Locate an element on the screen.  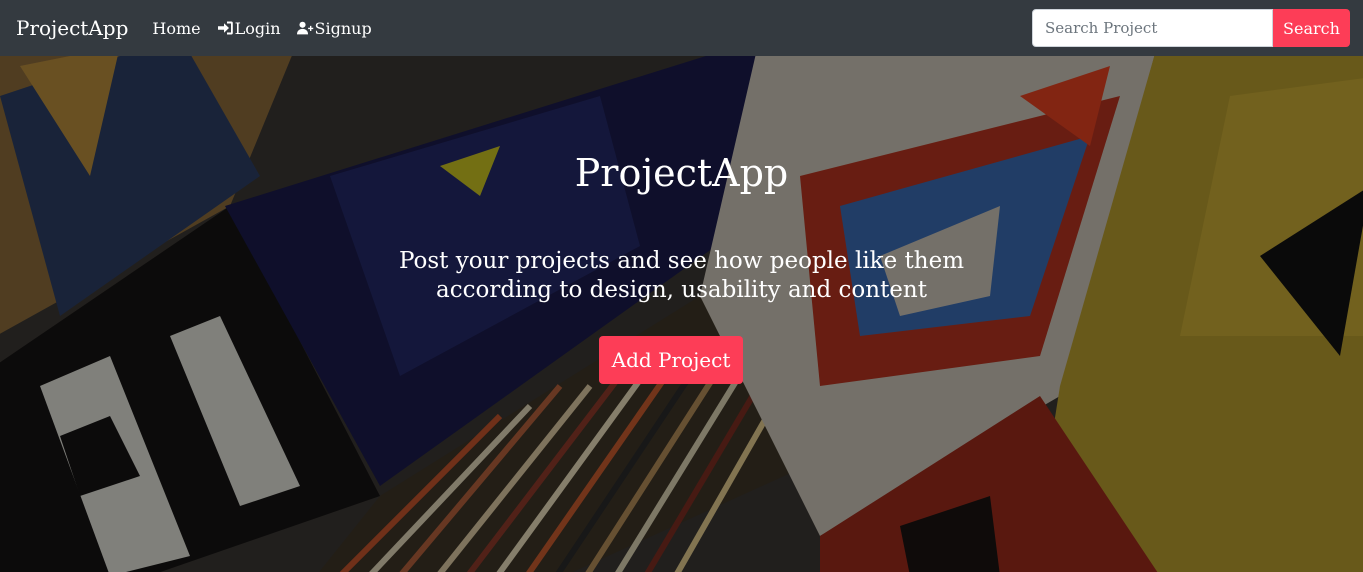
search-button: Search is located at coordinates (1311, 28).